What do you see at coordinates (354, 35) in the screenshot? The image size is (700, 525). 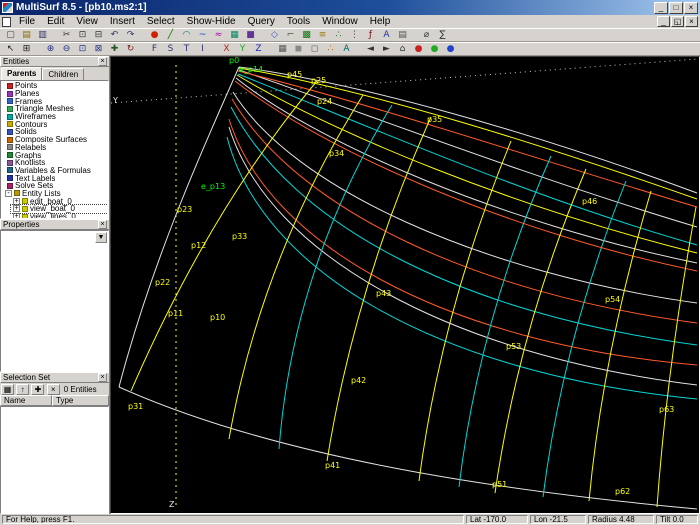 I see `insert-knotlist-button: ⋮` at bounding box center [354, 35].